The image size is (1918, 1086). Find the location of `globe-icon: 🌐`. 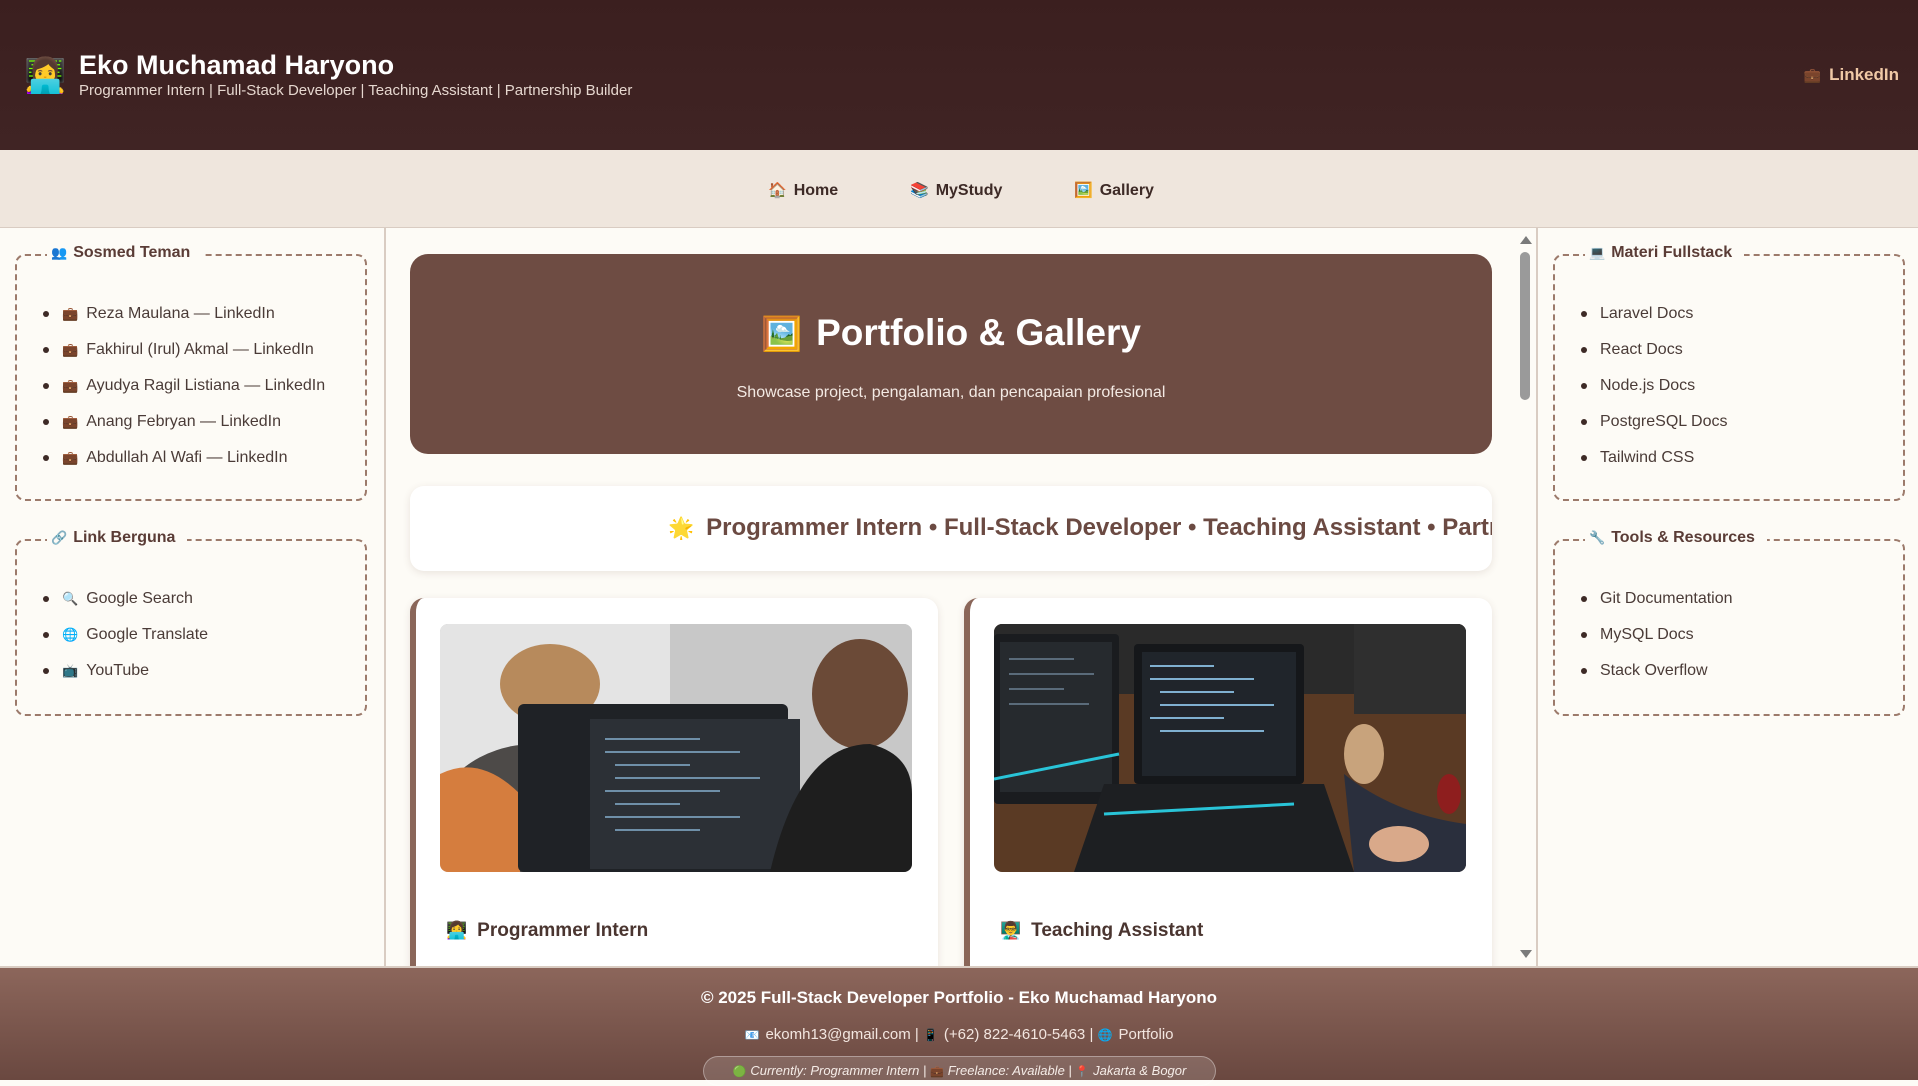

globe-icon: 🌐 is located at coordinates (1105, 1035).